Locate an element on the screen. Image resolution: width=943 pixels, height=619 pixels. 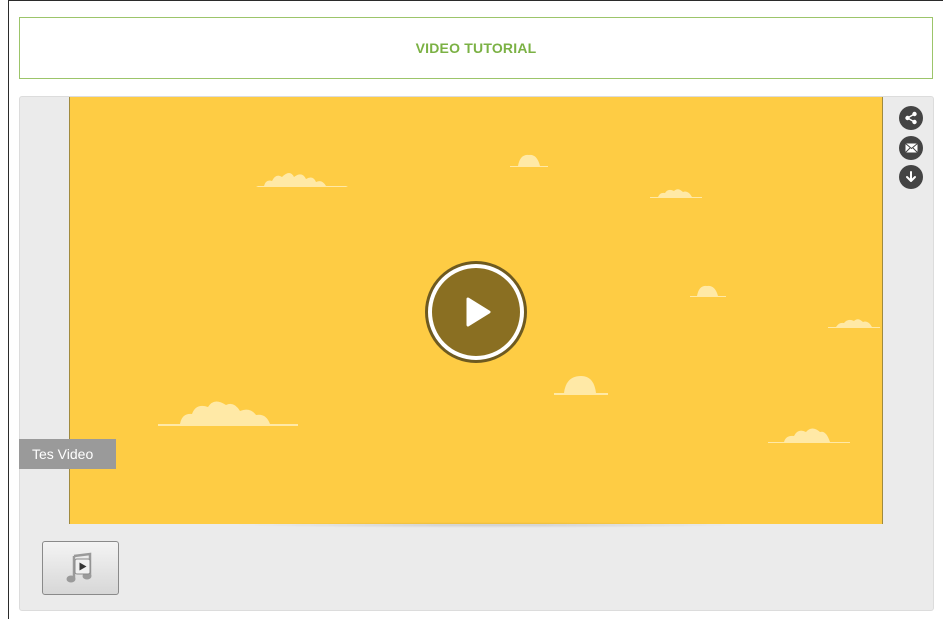
header-box: VIDEO TUTORIAL is located at coordinates (476, 48).